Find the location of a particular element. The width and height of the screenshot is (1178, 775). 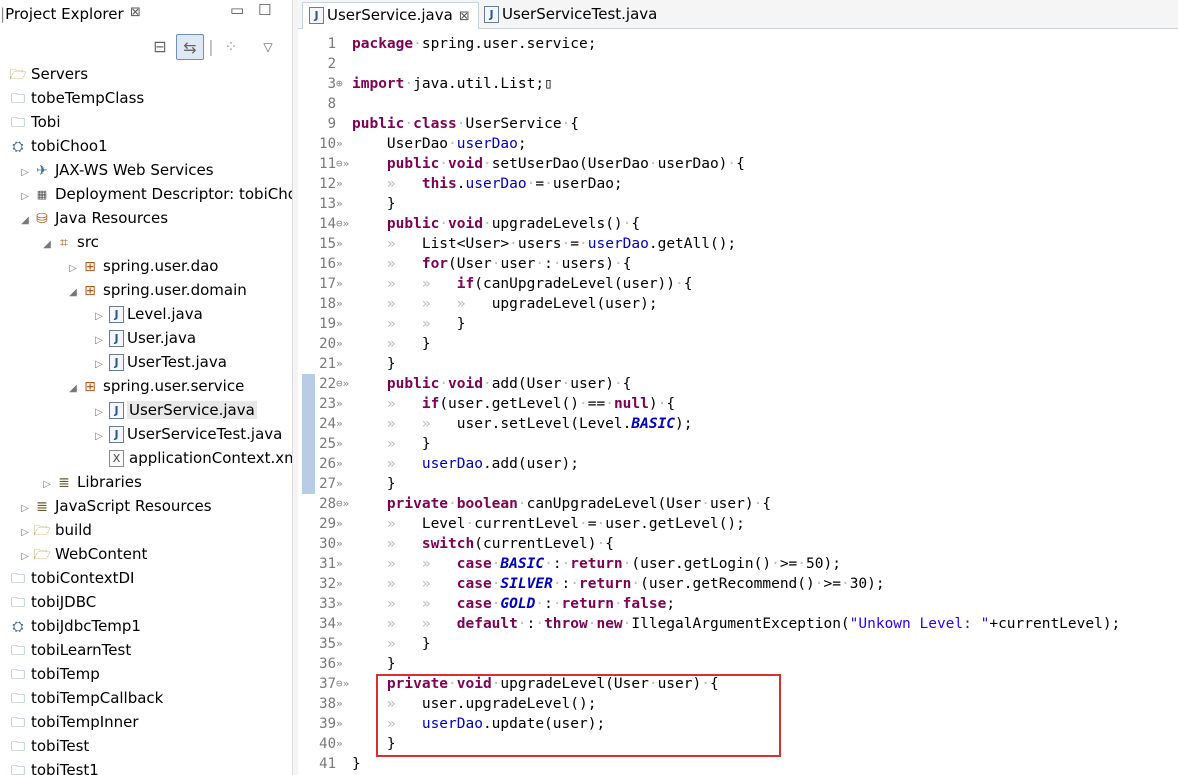

collapse-all-icon: ⊟ is located at coordinates (160, 47).